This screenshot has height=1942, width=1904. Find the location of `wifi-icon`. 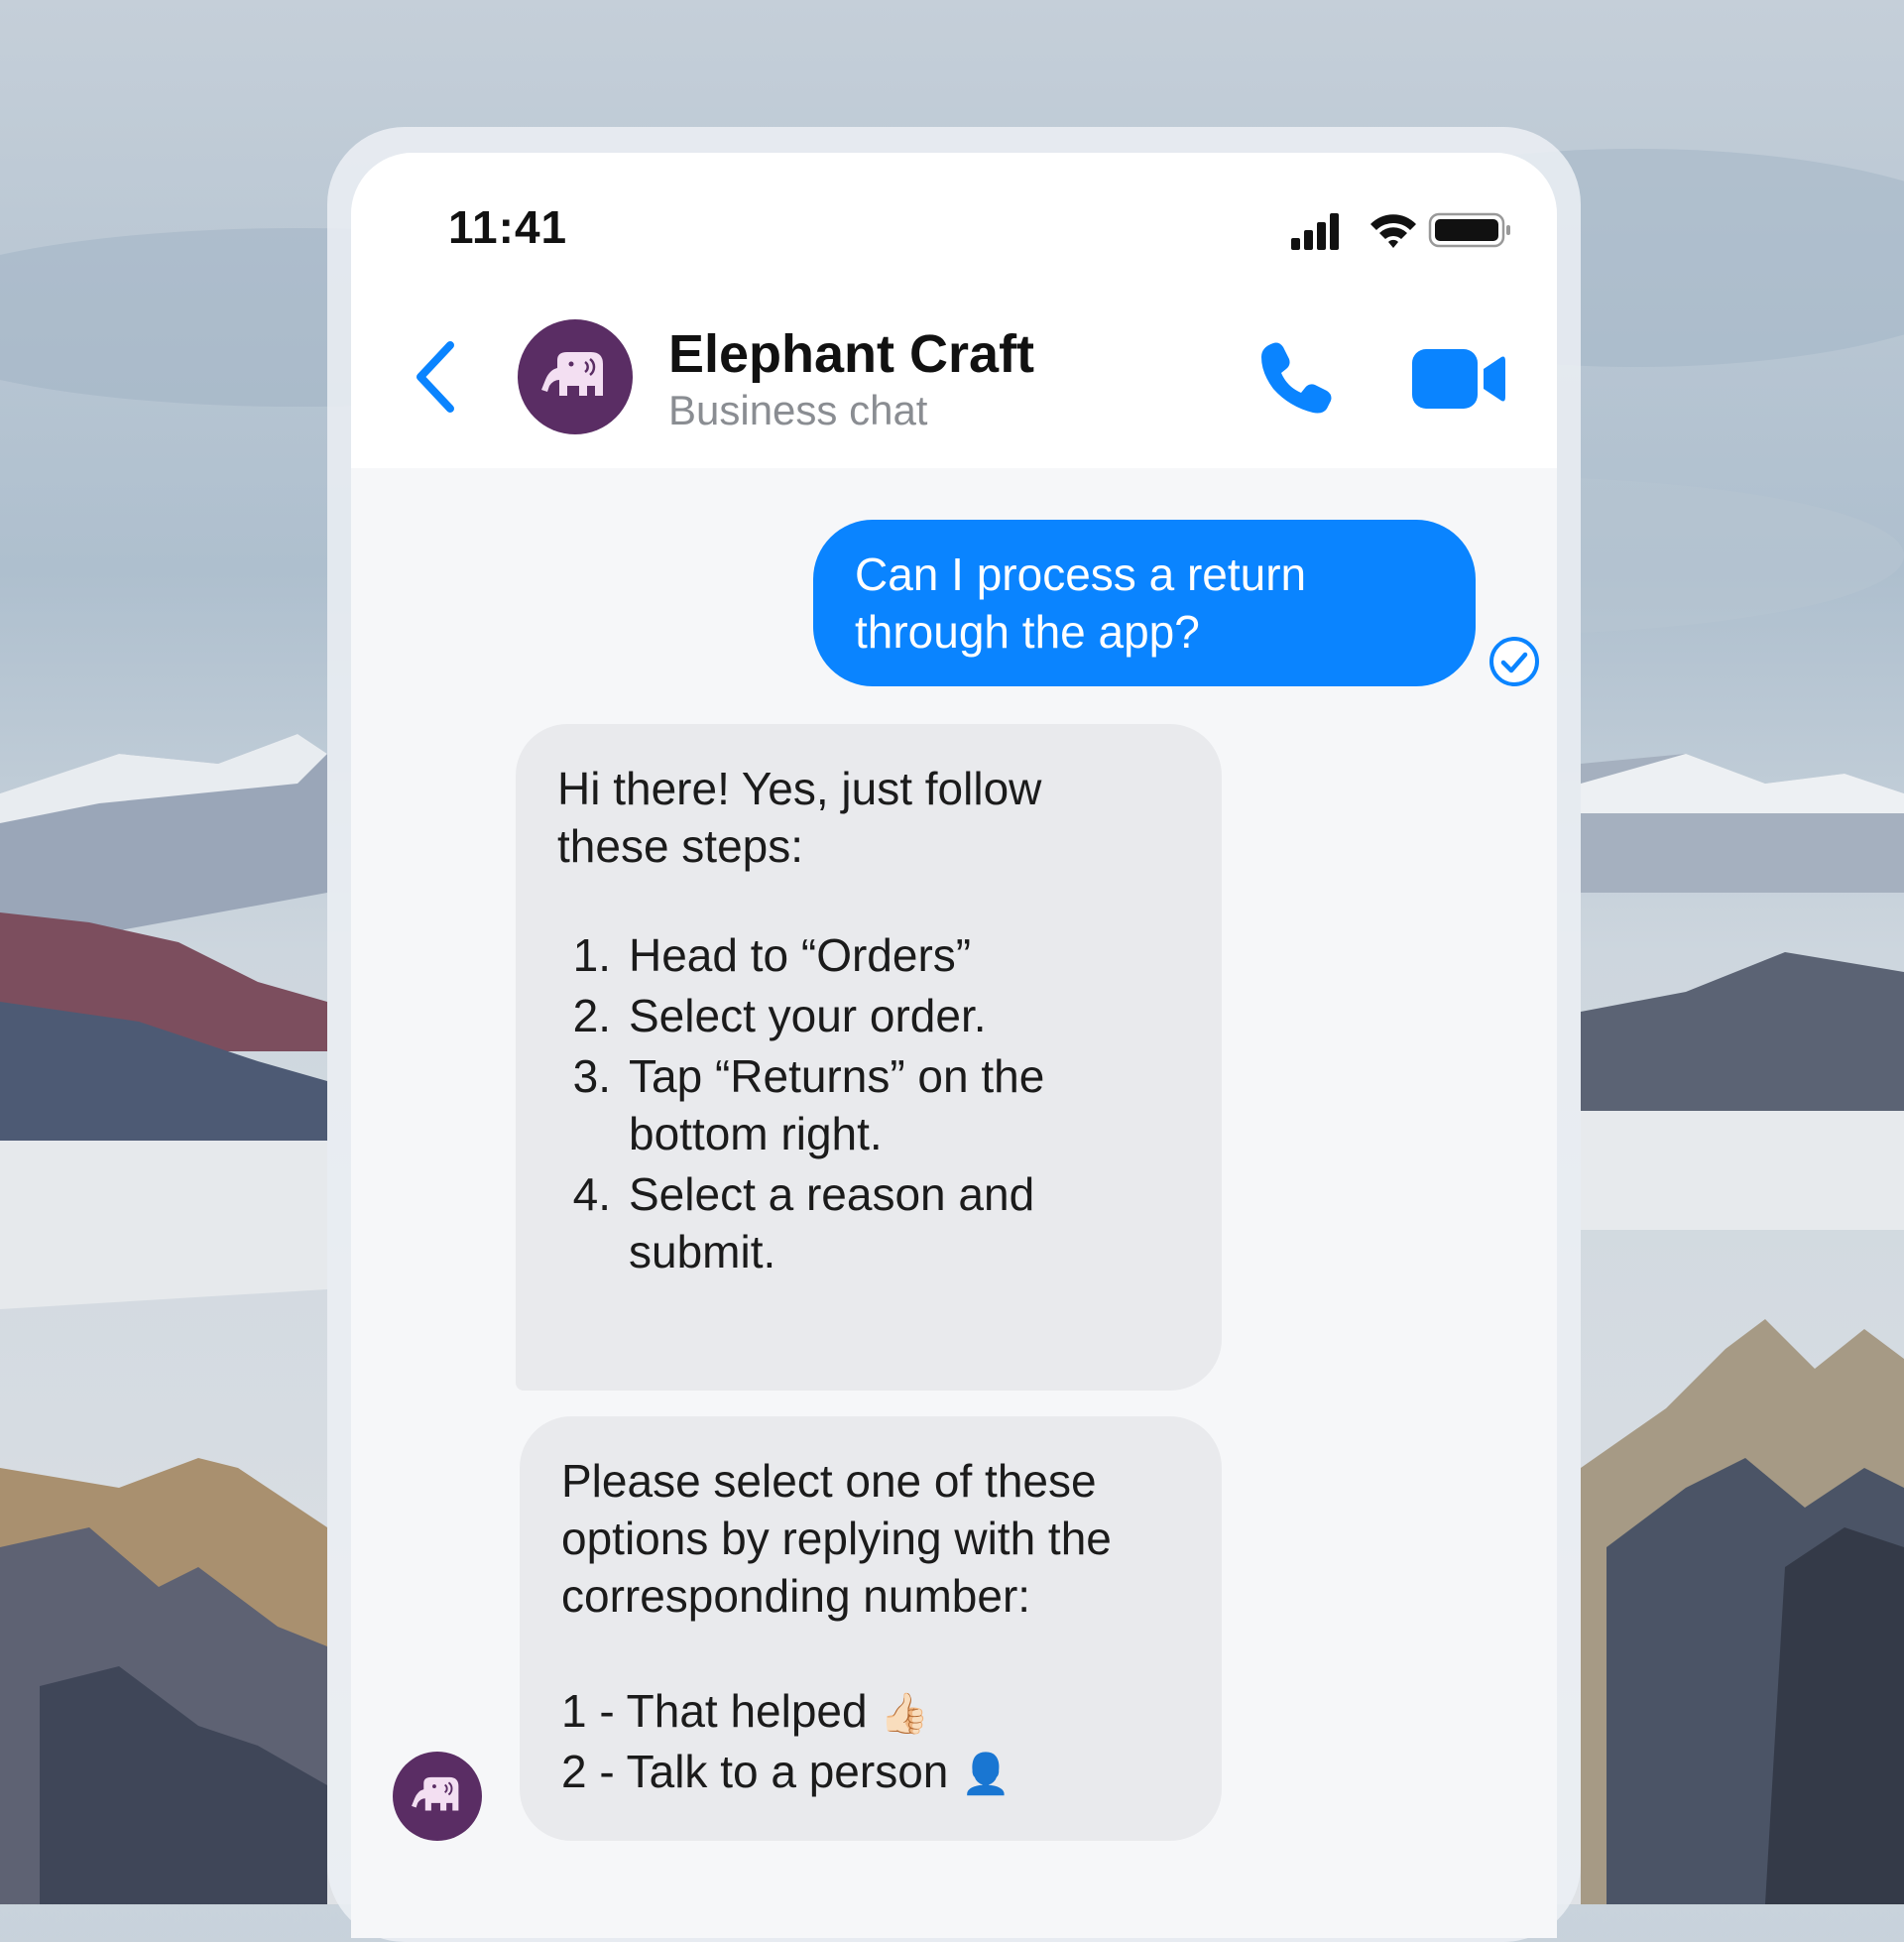

wifi-icon is located at coordinates (1393, 231).